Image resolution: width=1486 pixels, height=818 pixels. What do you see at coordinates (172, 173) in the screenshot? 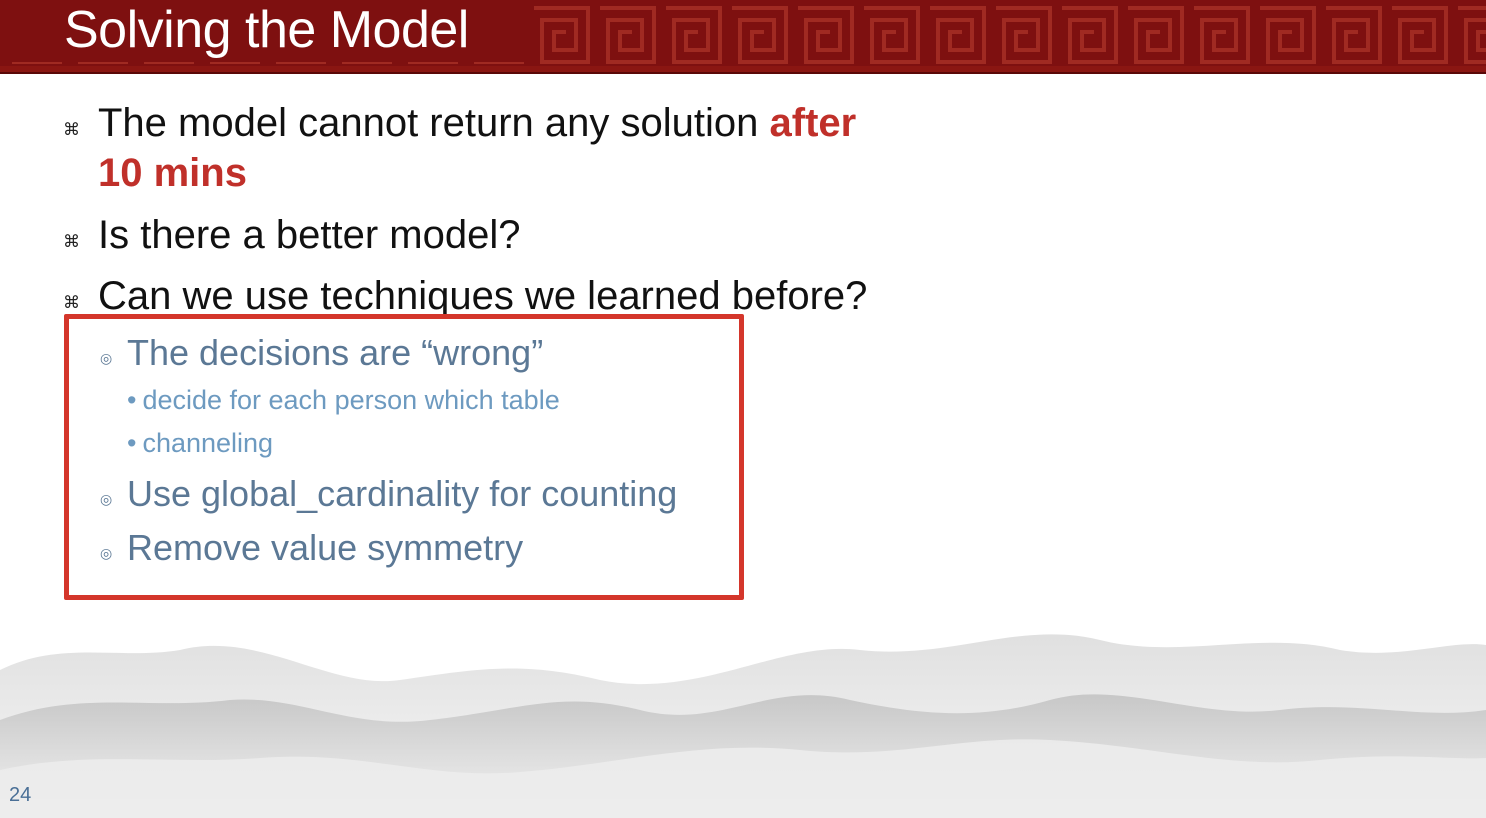
I see `highlight-10-mins: 10 mins` at bounding box center [172, 173].